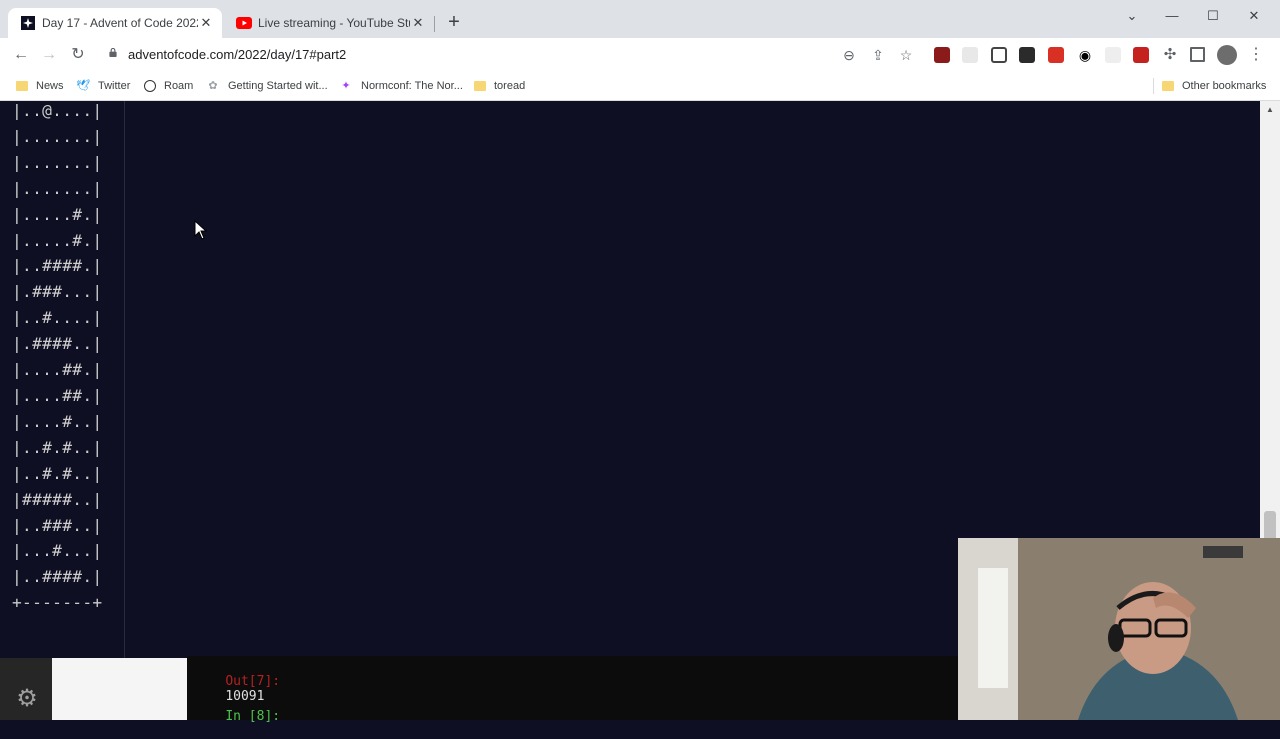 The width and height of the screenshot is (1280, 739). What do you see at coordinates (878, 55) in the screenshot?
I see `share-icon: ⇪` at bounding box center [878, 55].